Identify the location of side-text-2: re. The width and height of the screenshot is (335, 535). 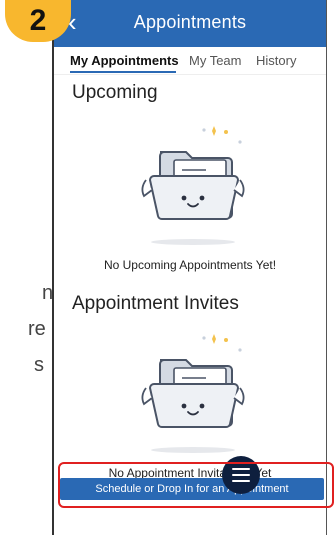
(37, 329).